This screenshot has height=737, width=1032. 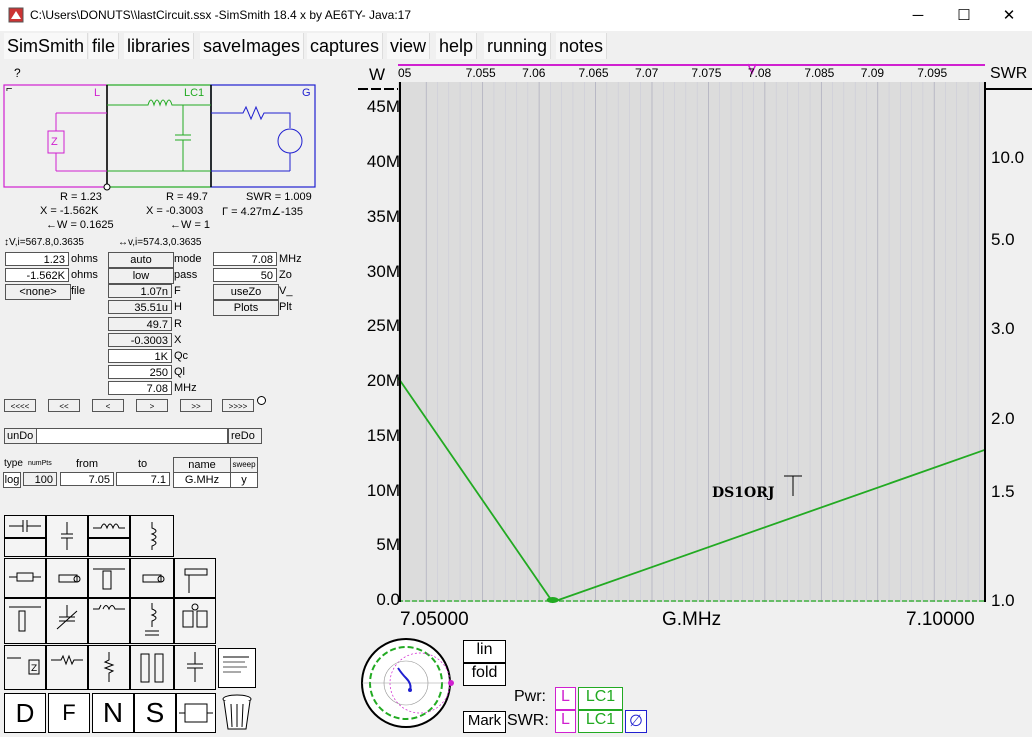 What do you see at coordinates (964, 15) in the screenshot?
I see `maximize-button: ☐` at bounding box center [964, 15].